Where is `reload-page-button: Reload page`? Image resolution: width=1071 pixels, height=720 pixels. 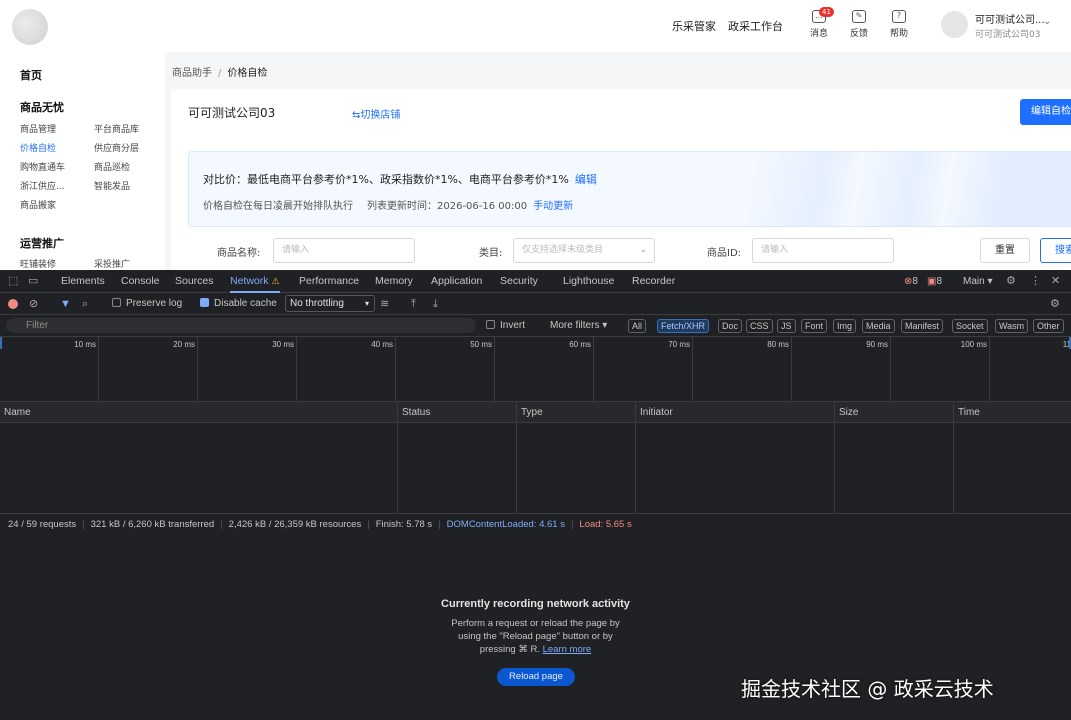
reload-page-button: Reload page is located at coordinates (536, 677).